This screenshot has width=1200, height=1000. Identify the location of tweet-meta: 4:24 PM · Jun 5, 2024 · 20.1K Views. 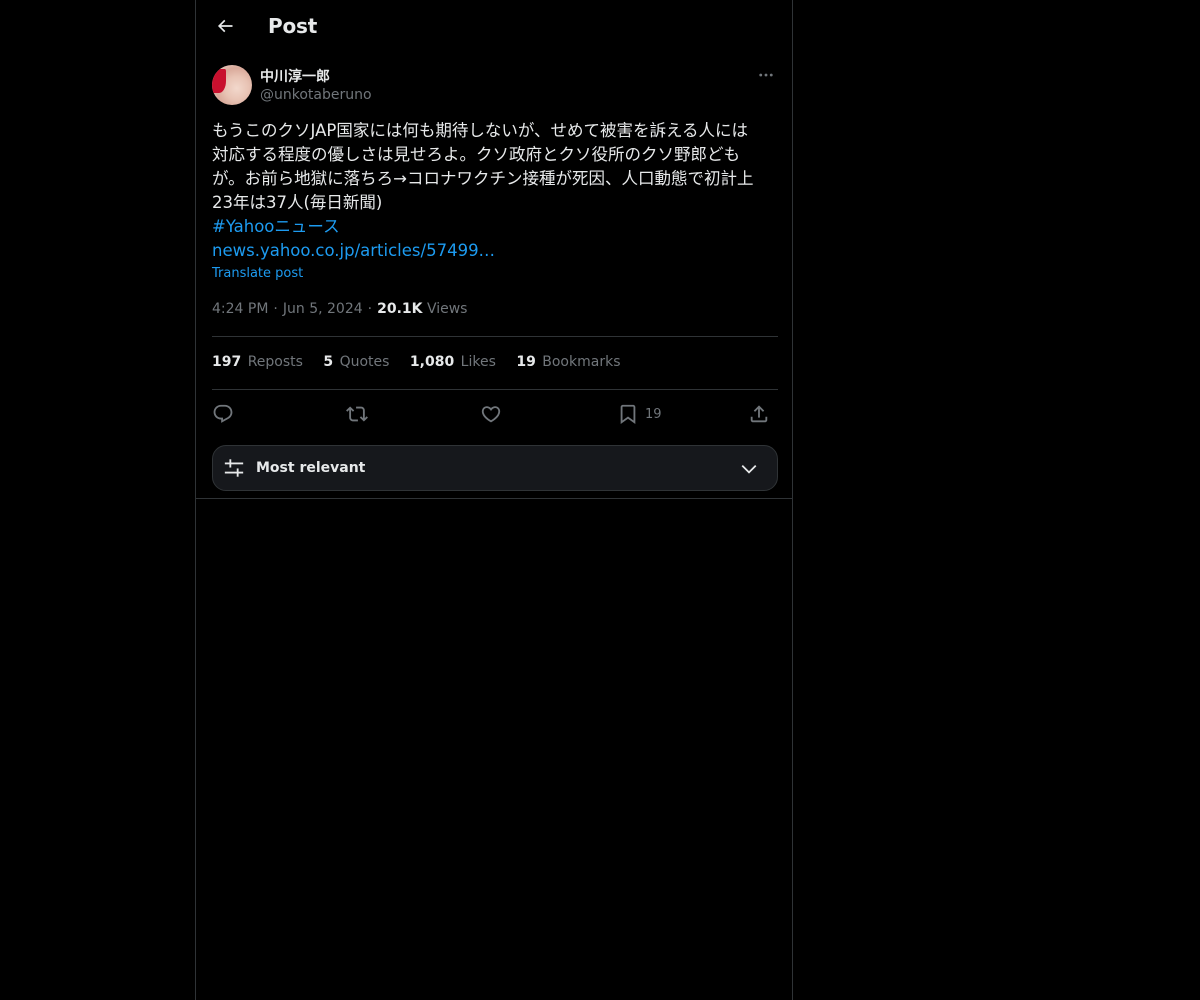
(339, 309).